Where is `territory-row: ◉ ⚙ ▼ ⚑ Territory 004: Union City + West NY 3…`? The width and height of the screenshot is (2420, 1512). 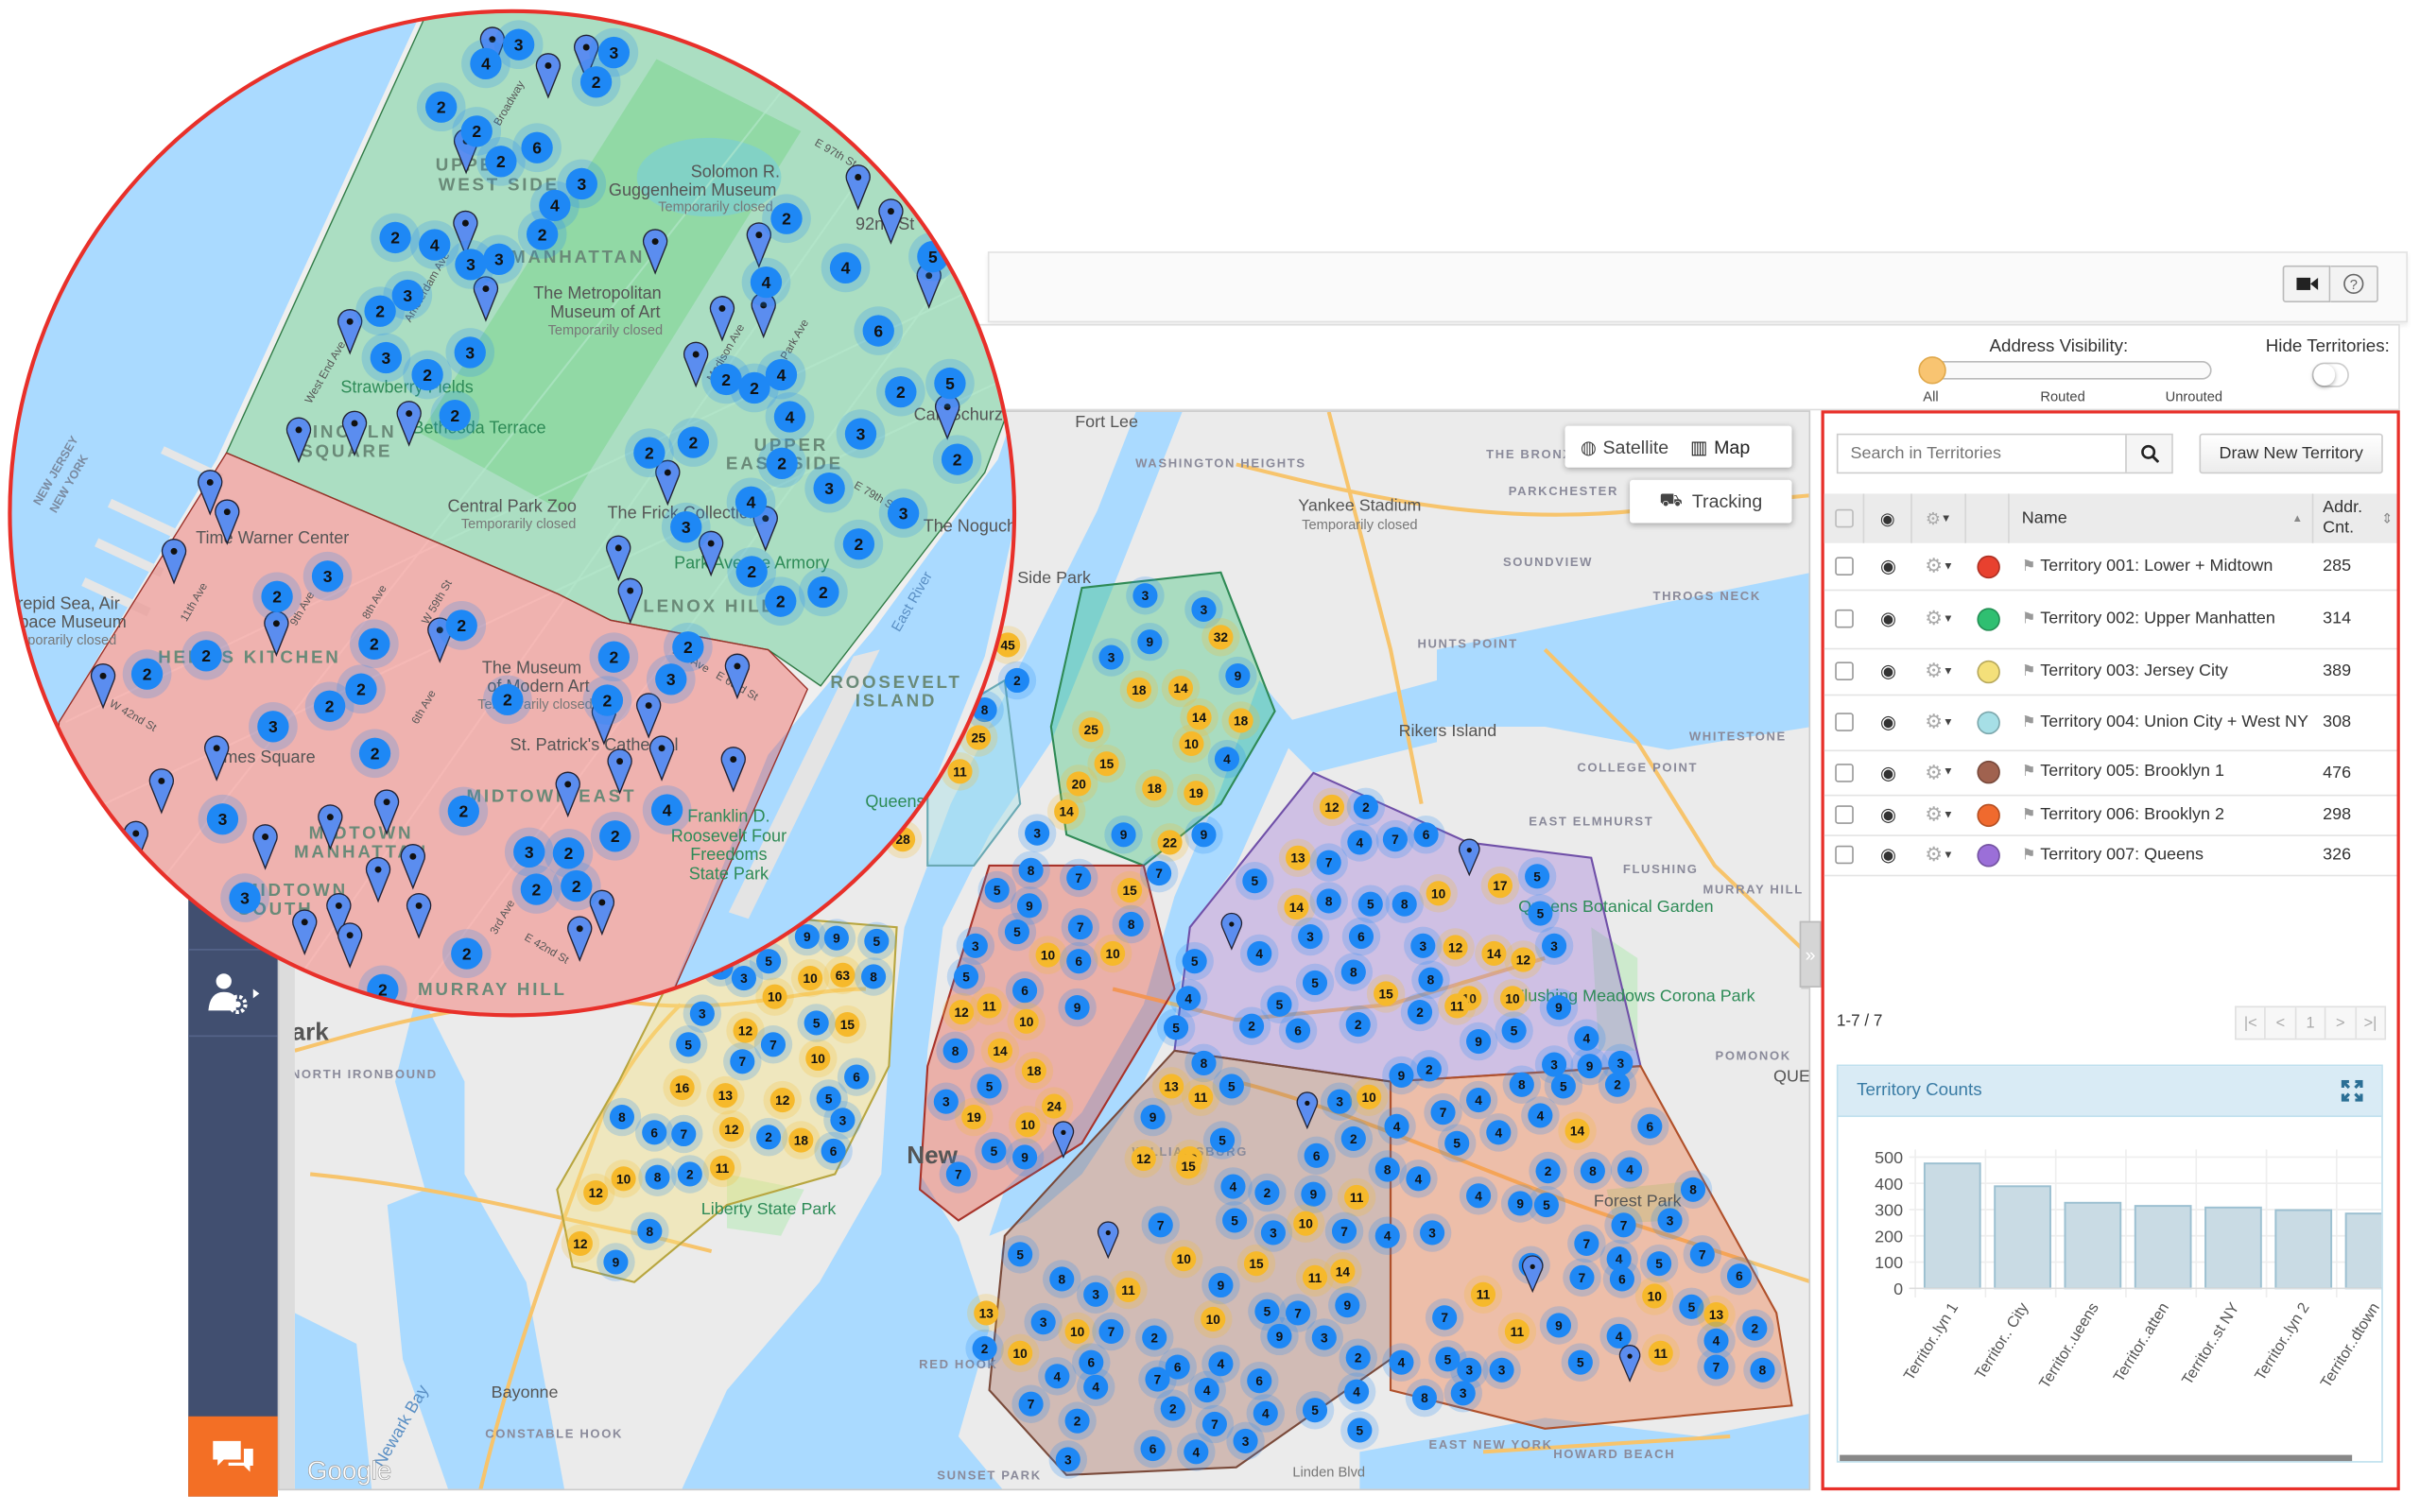 territory-row: ◉ ⚙ ▼ ⚑ Territory 004: Union City + West NY 3… is located at coordinates (2110, 723).